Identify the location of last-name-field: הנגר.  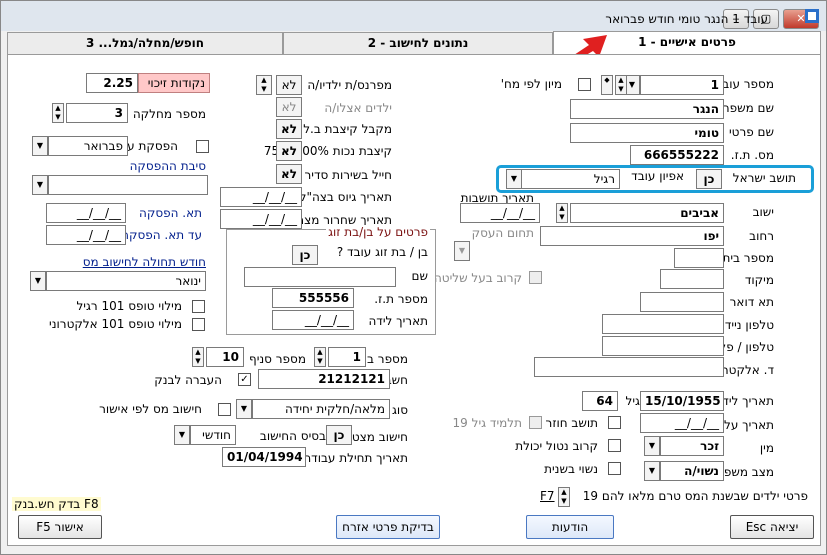
(647, 109).